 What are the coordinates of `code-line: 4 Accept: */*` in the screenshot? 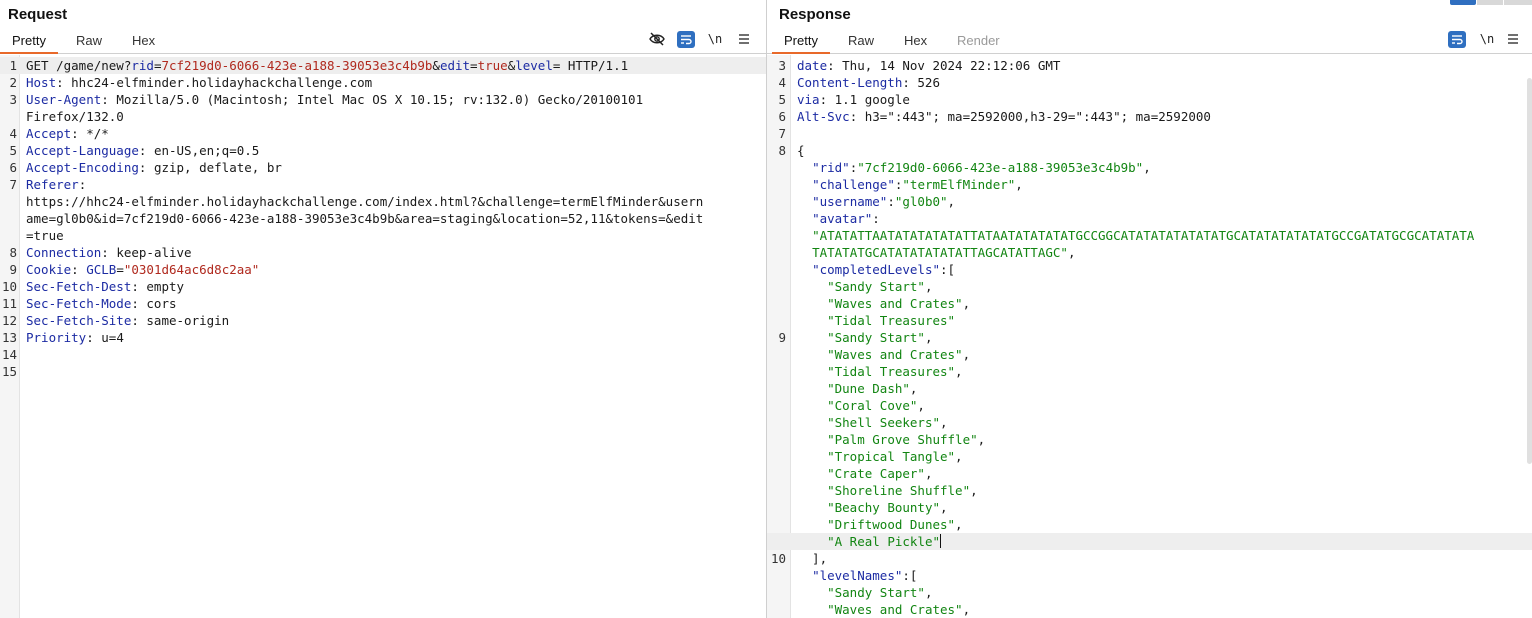 It's located at (383, 133).